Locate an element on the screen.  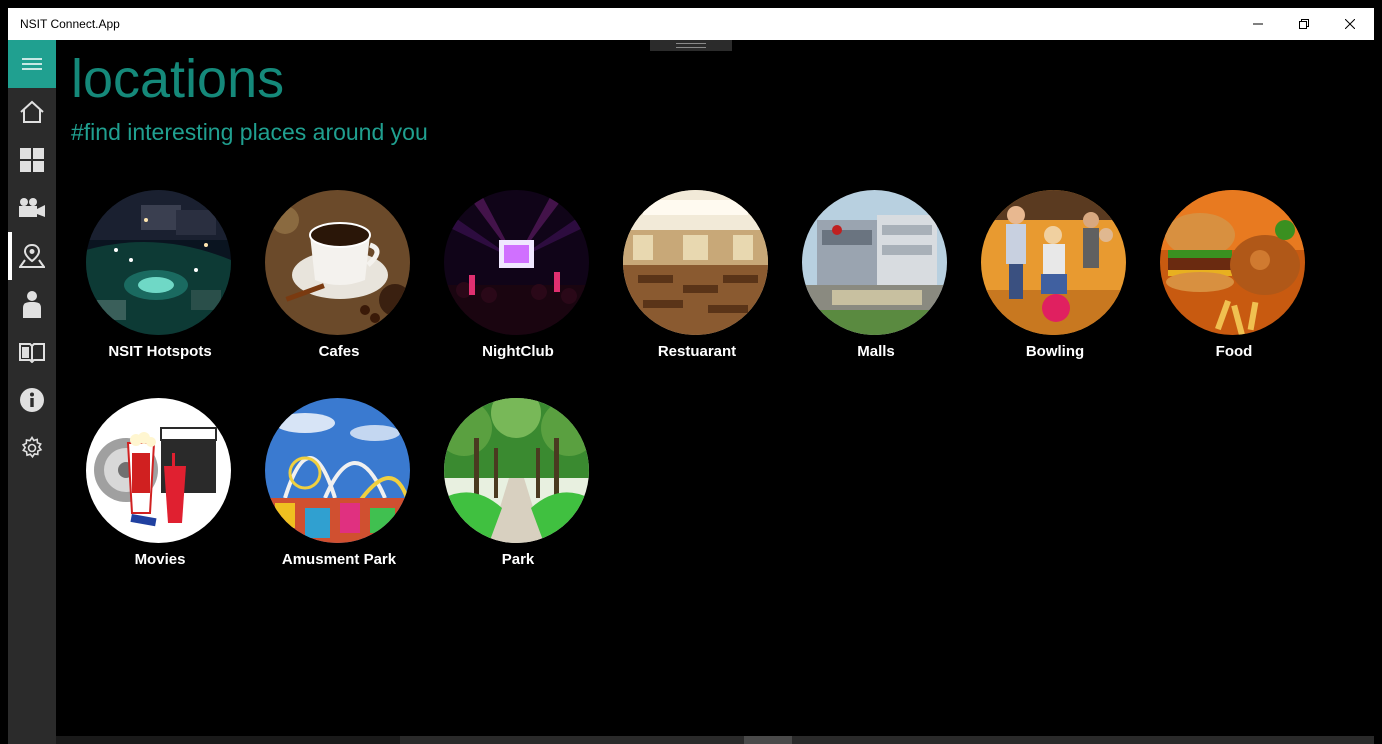
sidebar-item-settings is located at coordinates (32, 448).